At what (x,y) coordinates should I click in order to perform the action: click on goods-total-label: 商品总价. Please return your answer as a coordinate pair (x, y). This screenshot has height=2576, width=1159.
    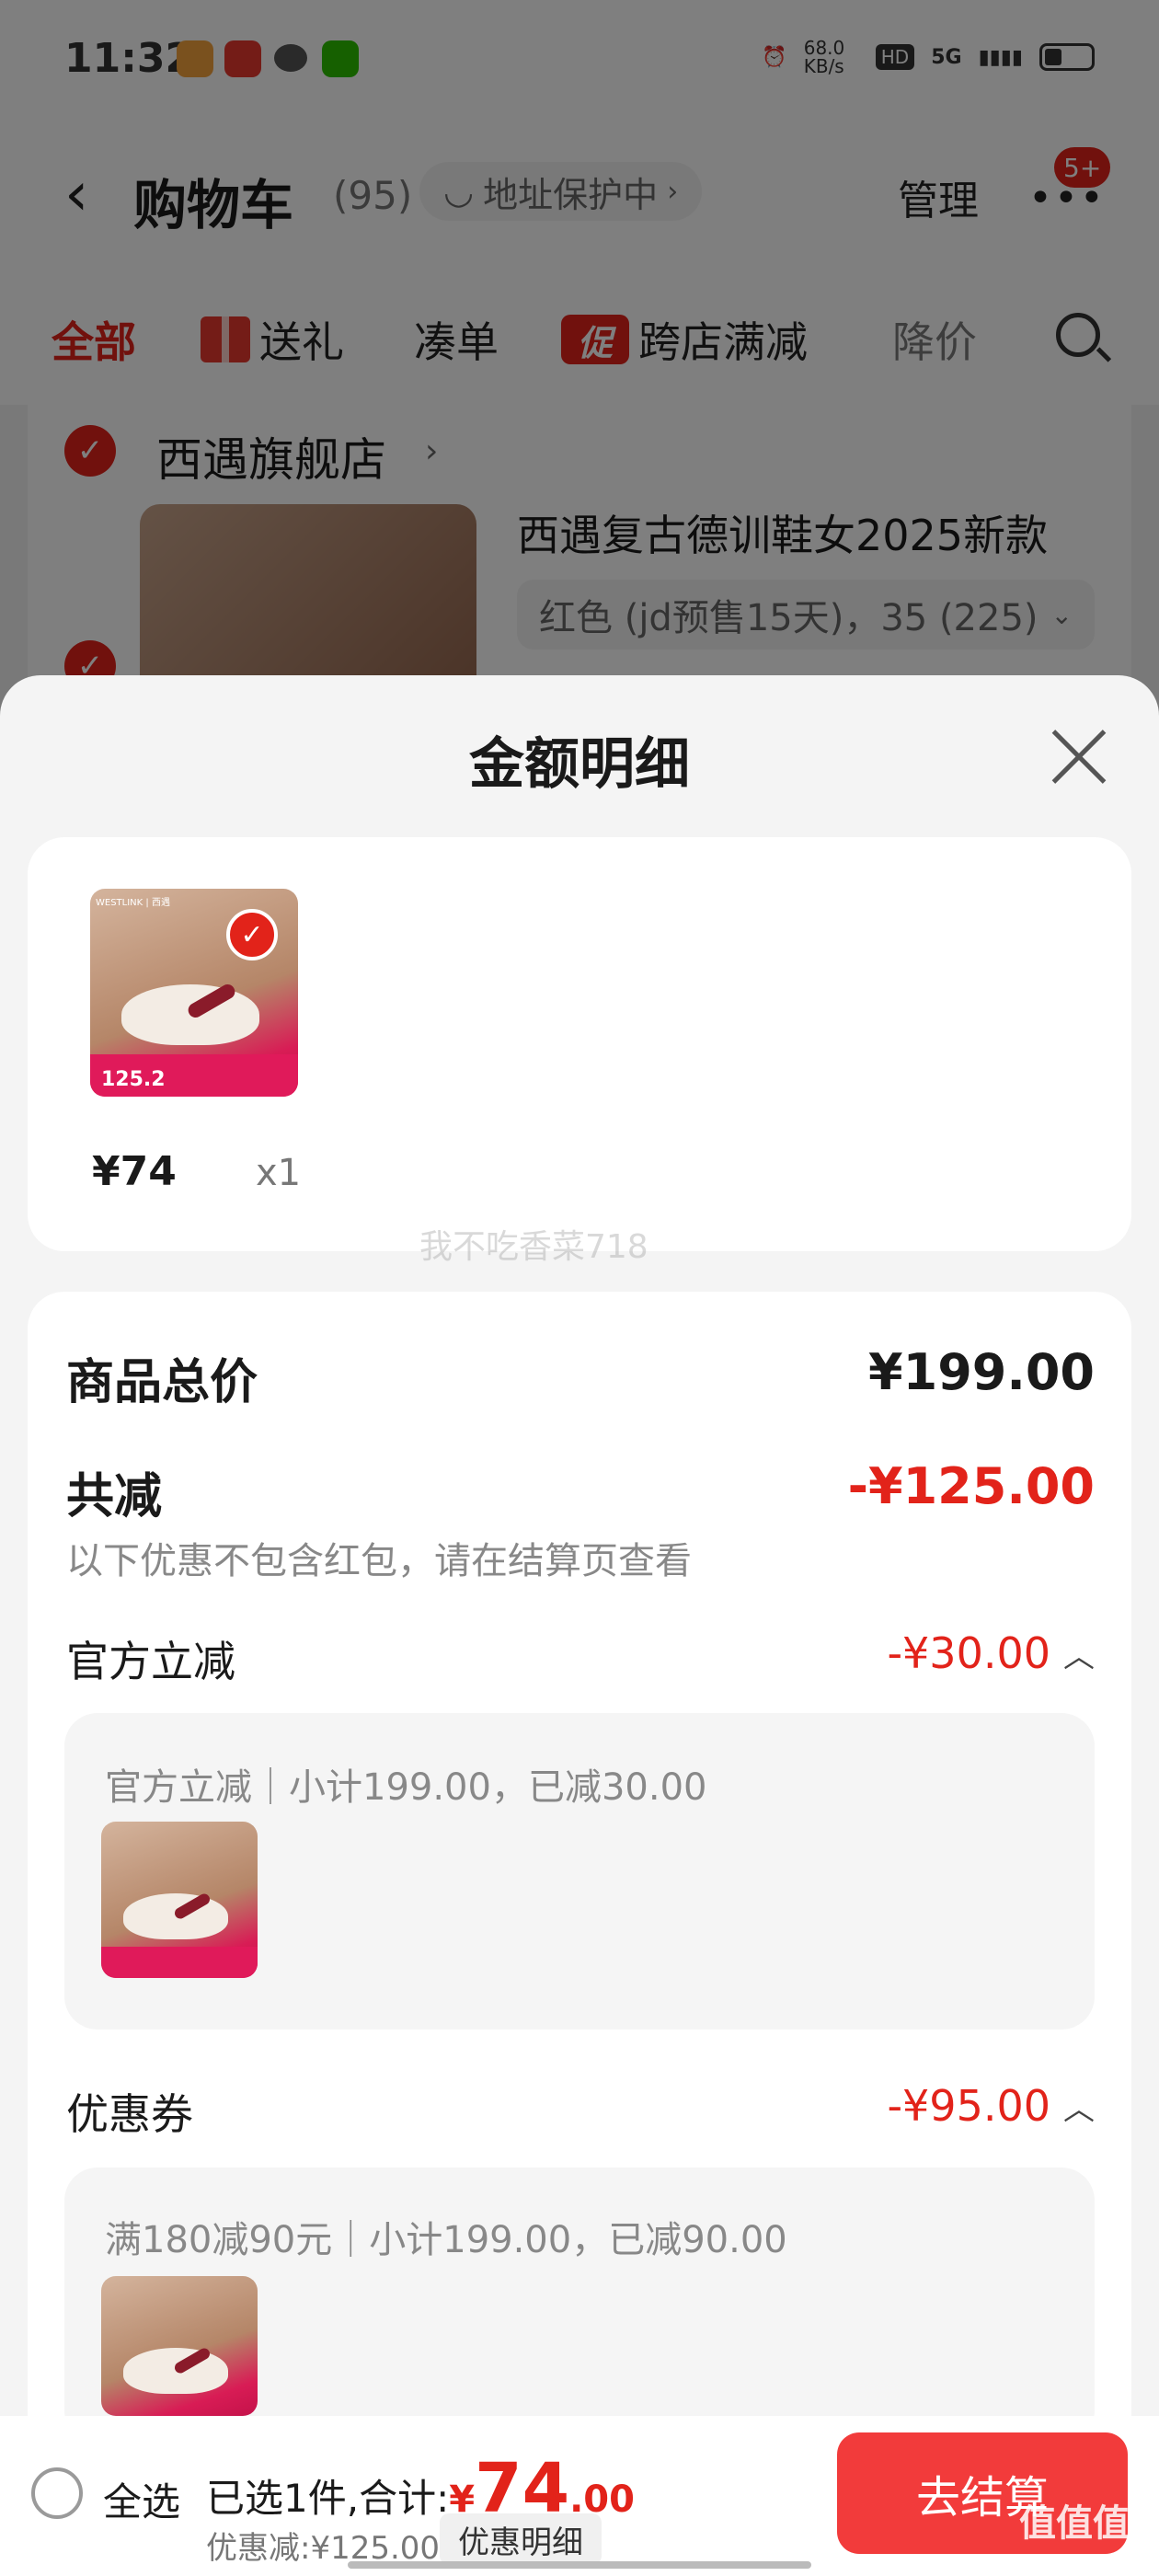
    Looking at the image, I should click on (162, 1382).